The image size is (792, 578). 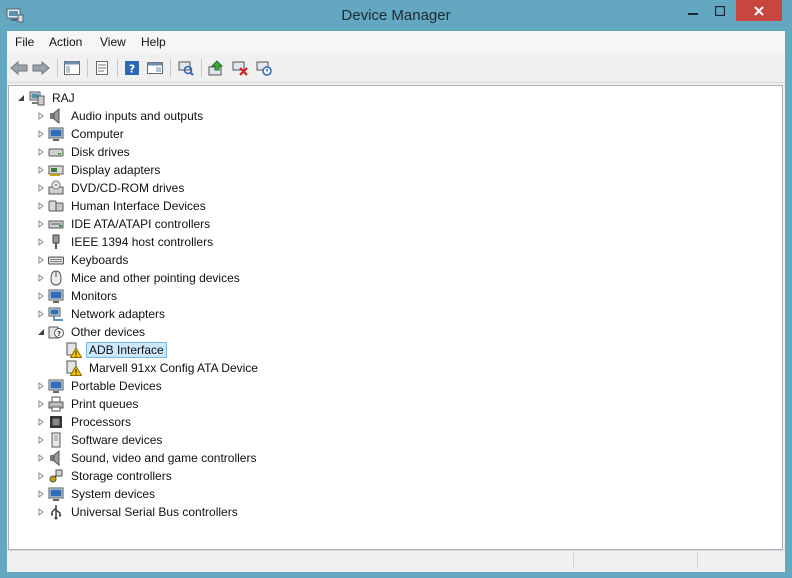 What do you see at coordinates (94, 296) in the screenshot?
I see `tree-category-label: Monitors` at bounding box center [94, 296].